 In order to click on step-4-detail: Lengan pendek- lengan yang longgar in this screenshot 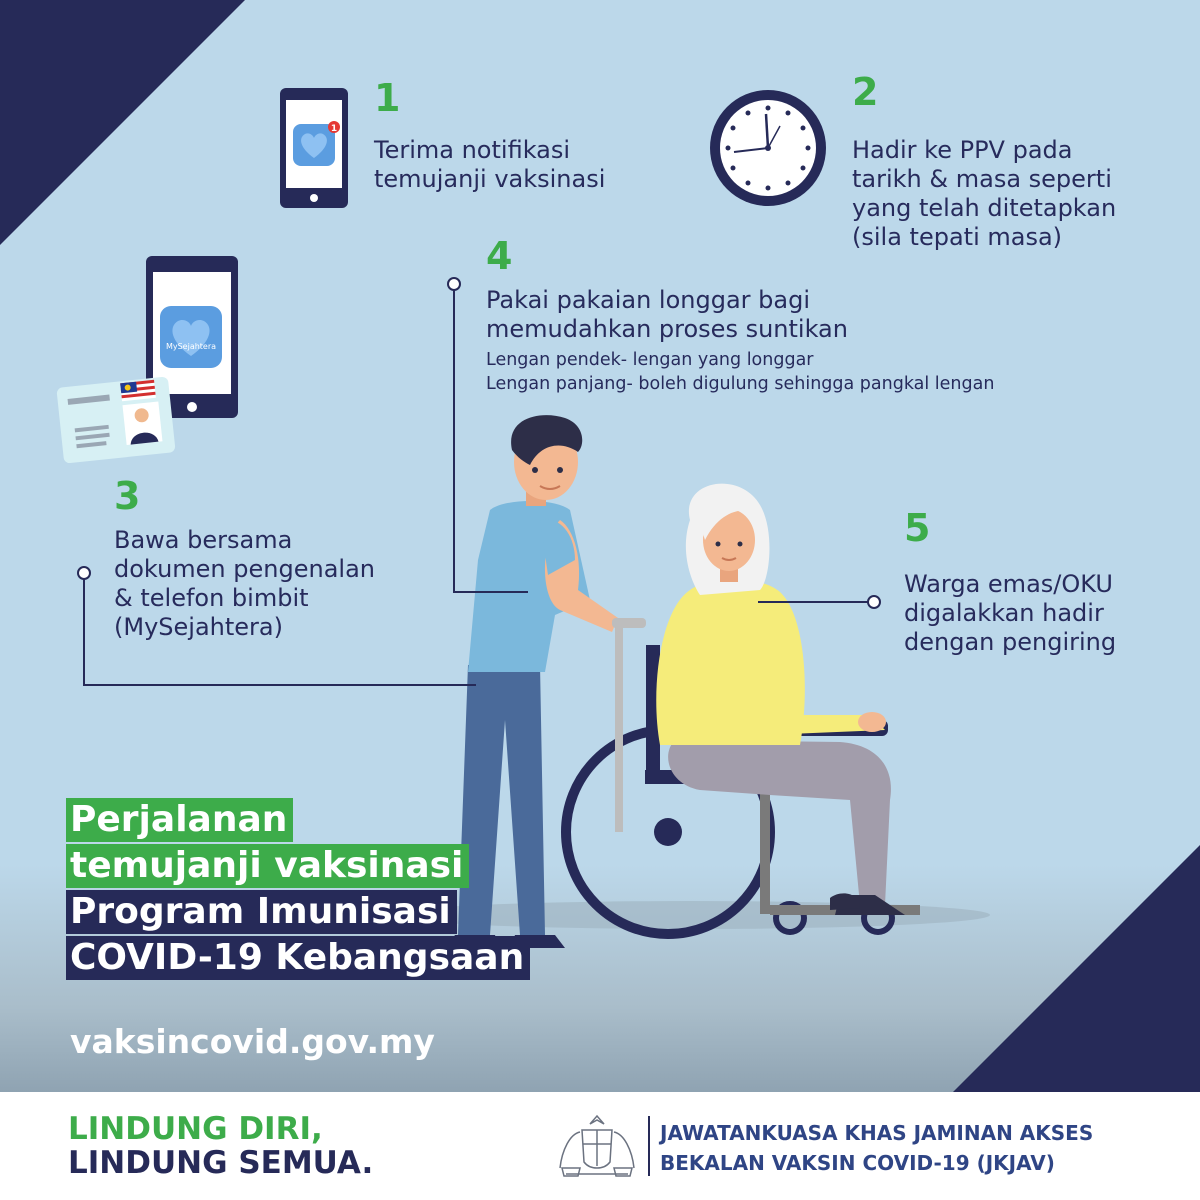, I will do `click(650, 360)`.